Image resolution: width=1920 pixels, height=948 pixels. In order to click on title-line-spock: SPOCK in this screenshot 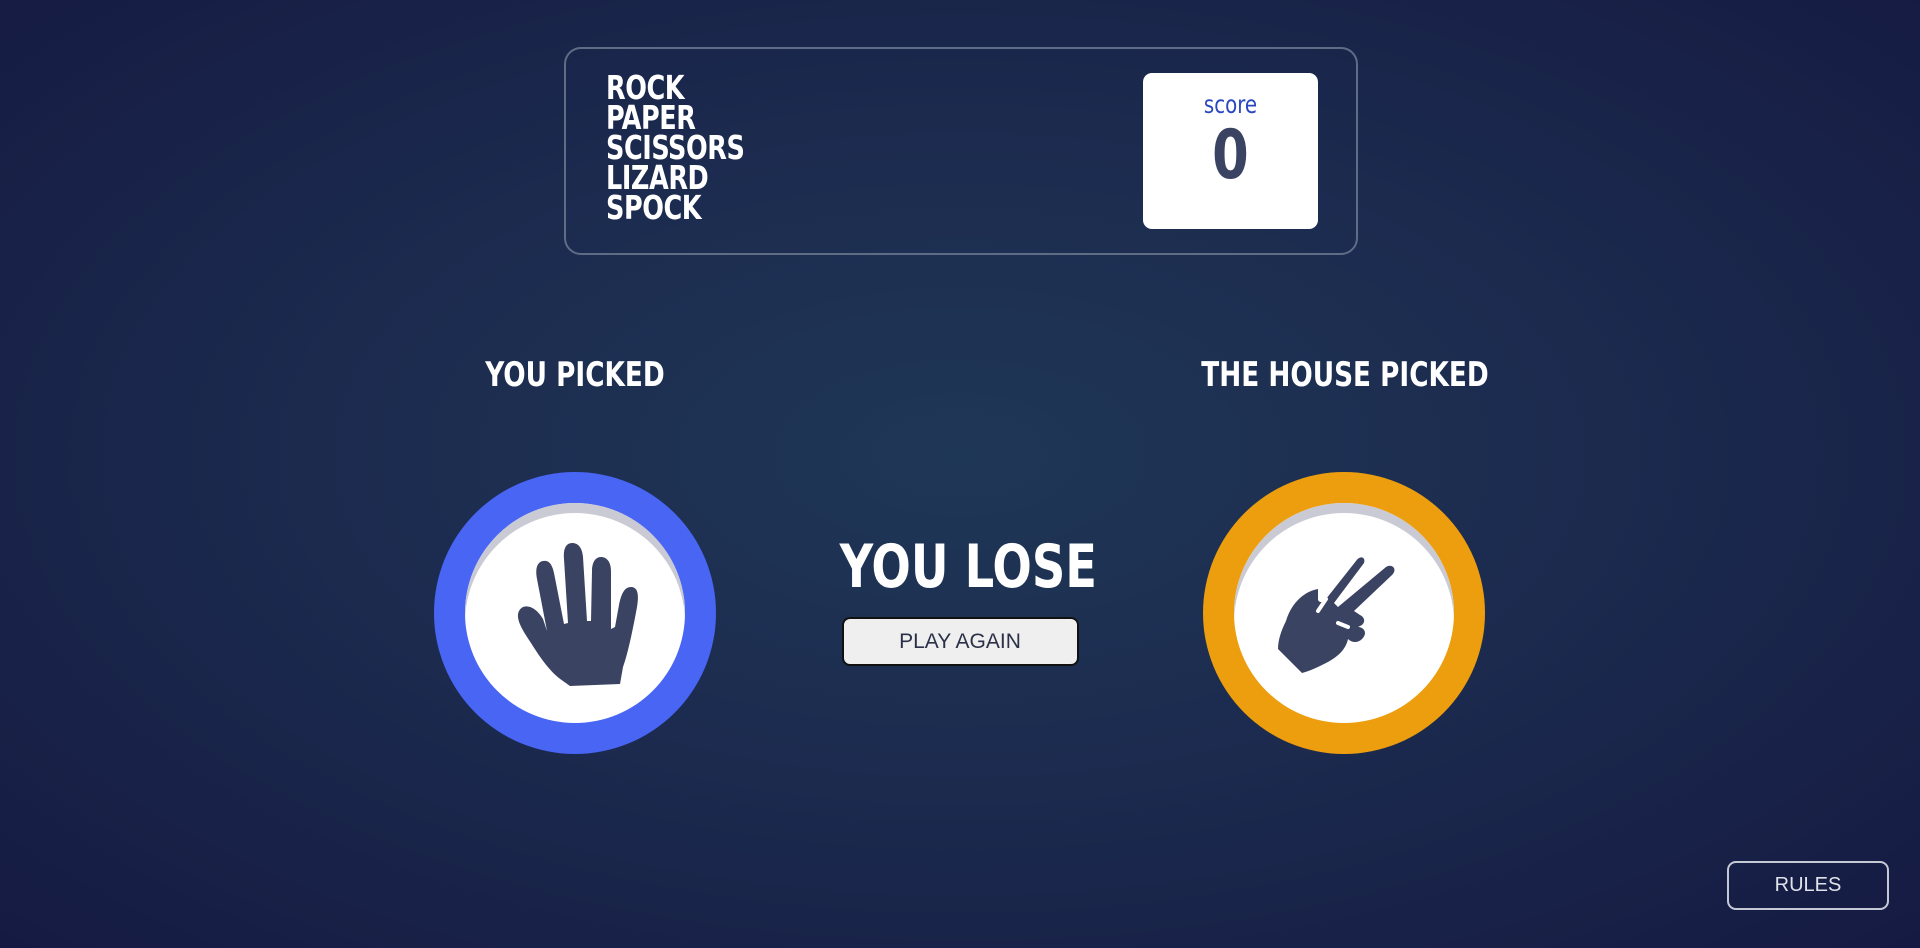, I will do `click(654, 207)`.